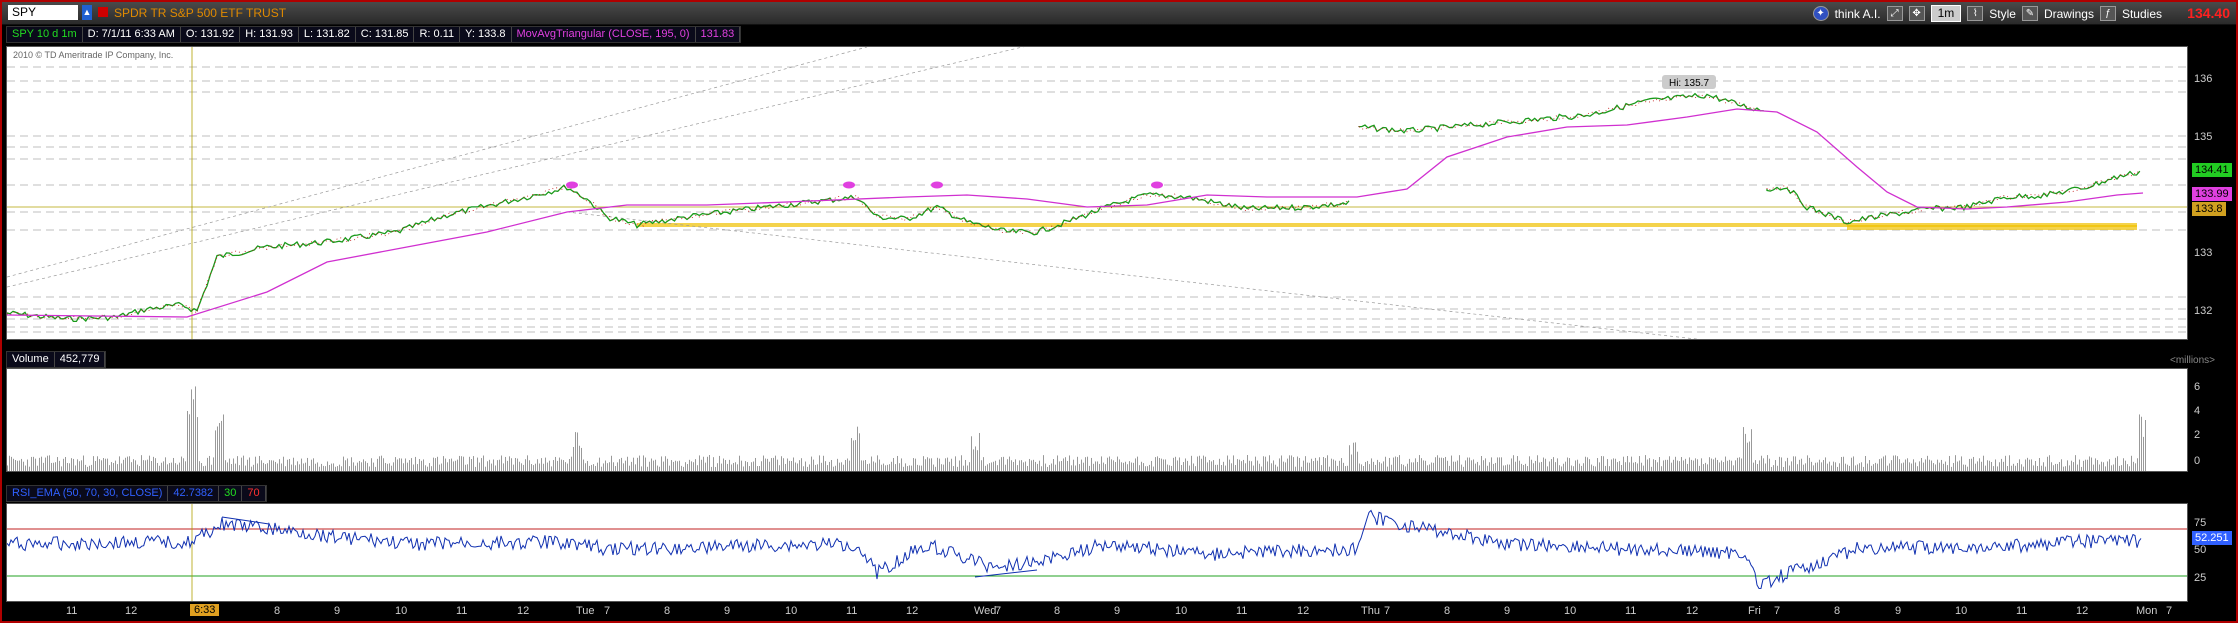 The image size is (2238, 623). What do you see at coordinates (1858, 14) in the screenshot?
I see `think-ai-button: think A.I.` at bounding box center [1858, 14].